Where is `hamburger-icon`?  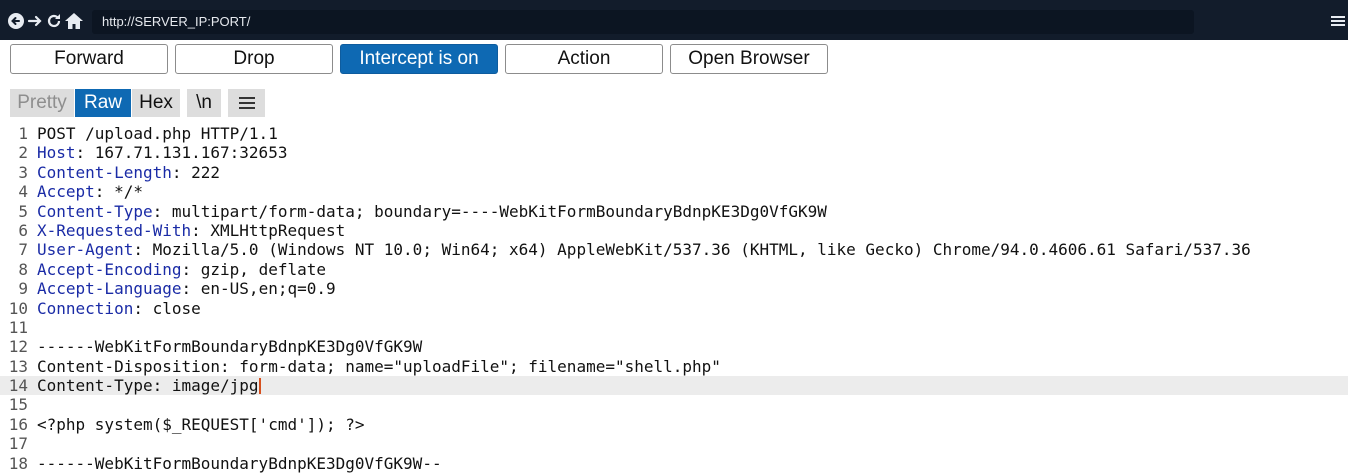
hamburger-icon is located at coordinates (247, 103).